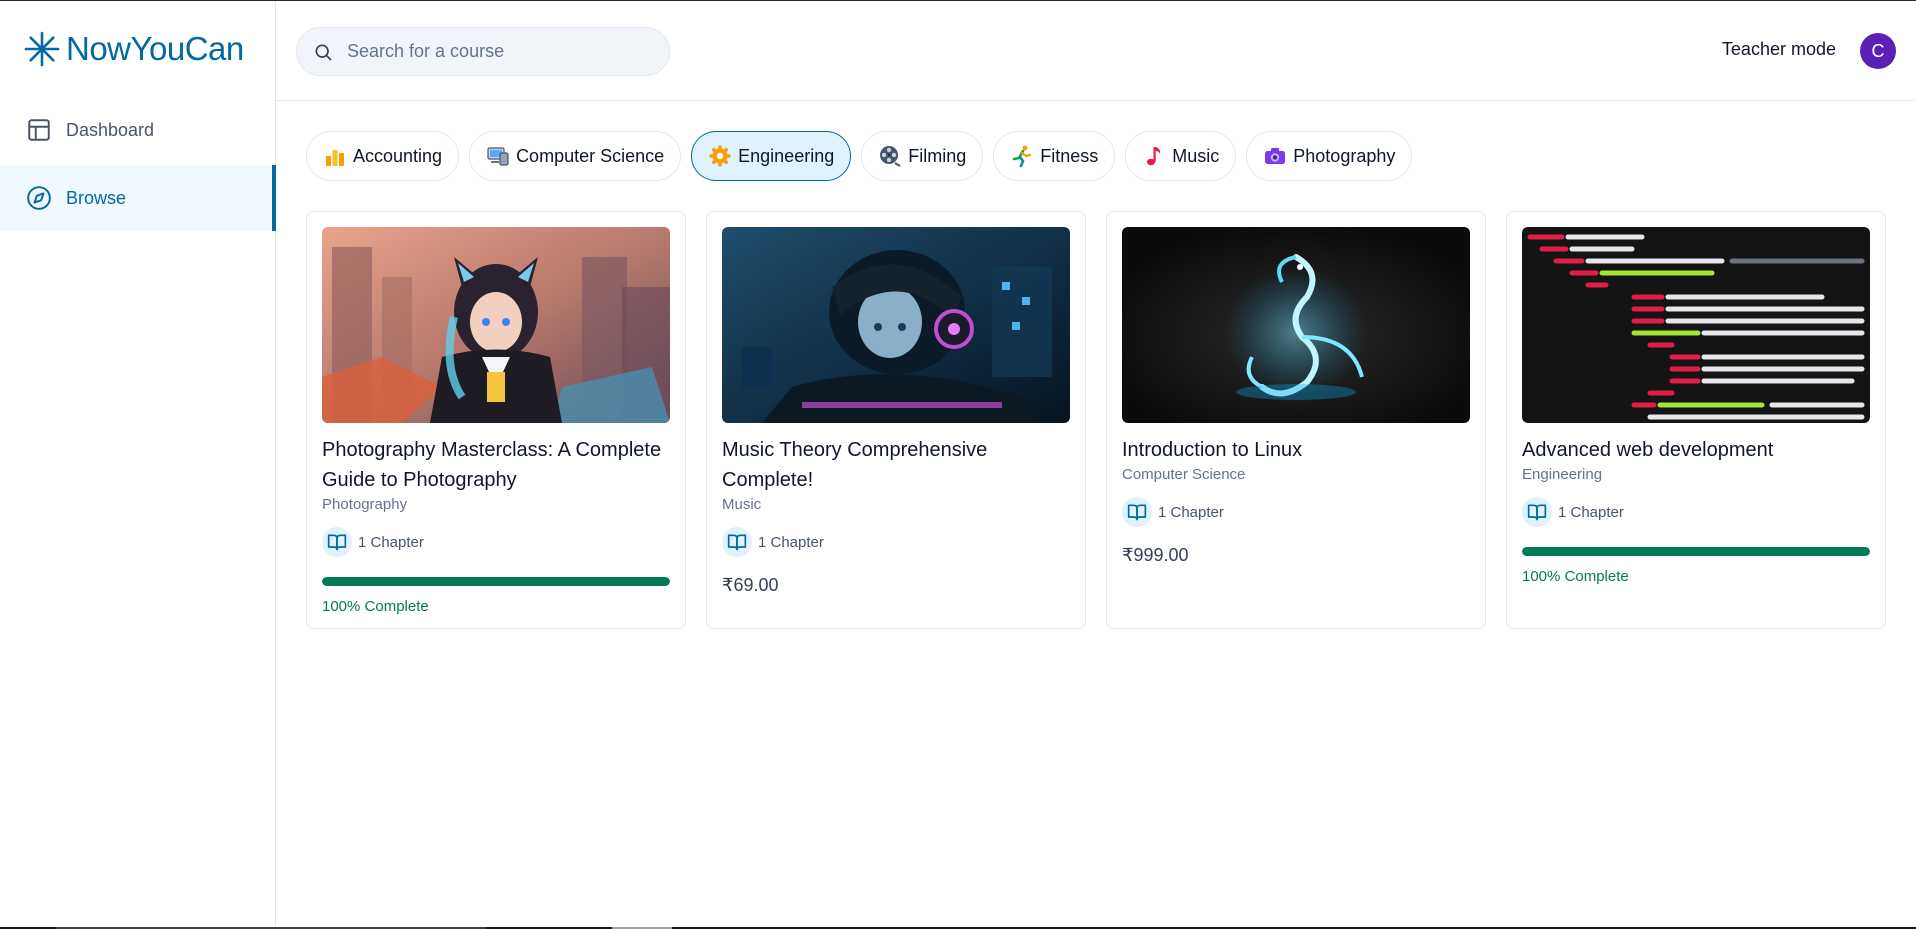  I want to click on category-chip-label: Music, so click(1196, 155).